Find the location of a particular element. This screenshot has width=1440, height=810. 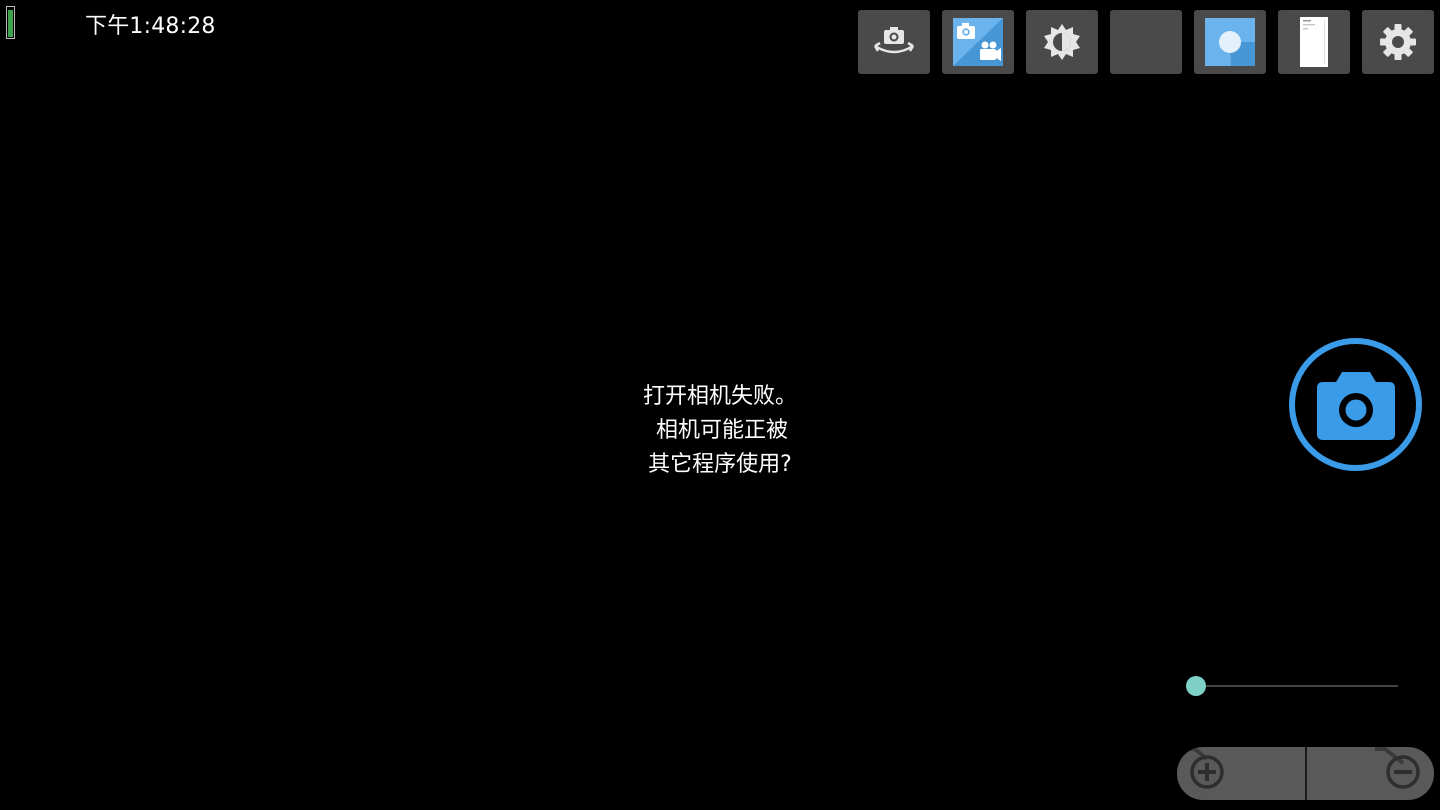

error-line-2: 相机可能正被 is located at coordinates (721, 430).